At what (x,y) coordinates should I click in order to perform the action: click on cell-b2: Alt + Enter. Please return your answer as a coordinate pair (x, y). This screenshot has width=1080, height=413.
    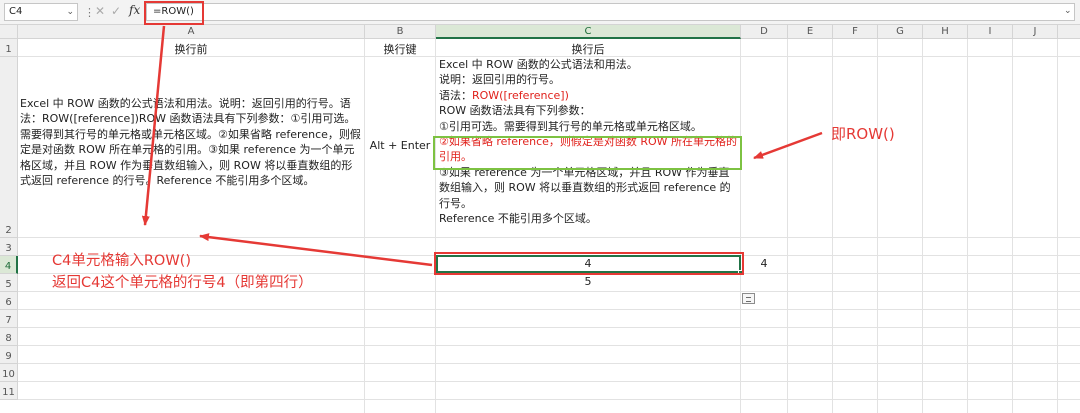
    Looking at the image, I should click on (400, 145).